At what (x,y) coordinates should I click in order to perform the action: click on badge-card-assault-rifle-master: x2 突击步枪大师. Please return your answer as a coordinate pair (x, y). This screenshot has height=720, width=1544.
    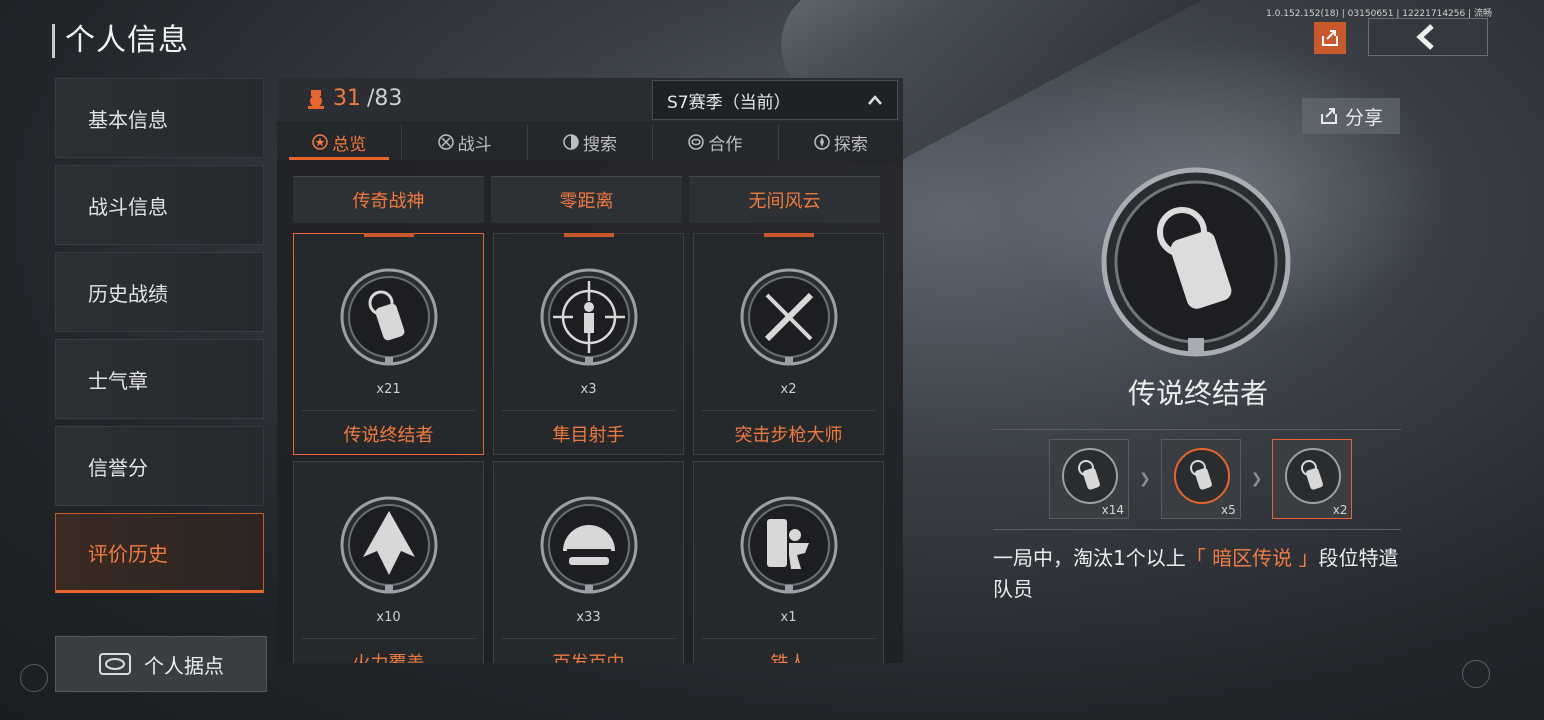
    Looking at the image, I should click on (788, 344).